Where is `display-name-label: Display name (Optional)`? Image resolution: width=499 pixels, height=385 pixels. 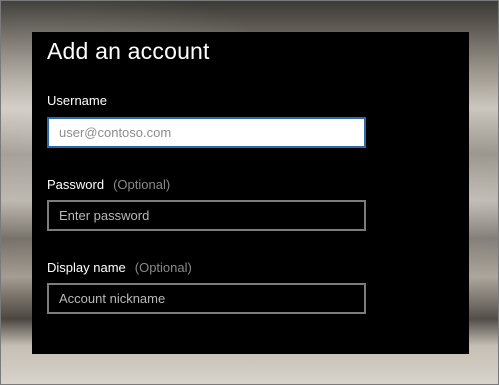 display-name-label: Display name (Optional) is located at coordinates (119, 267).